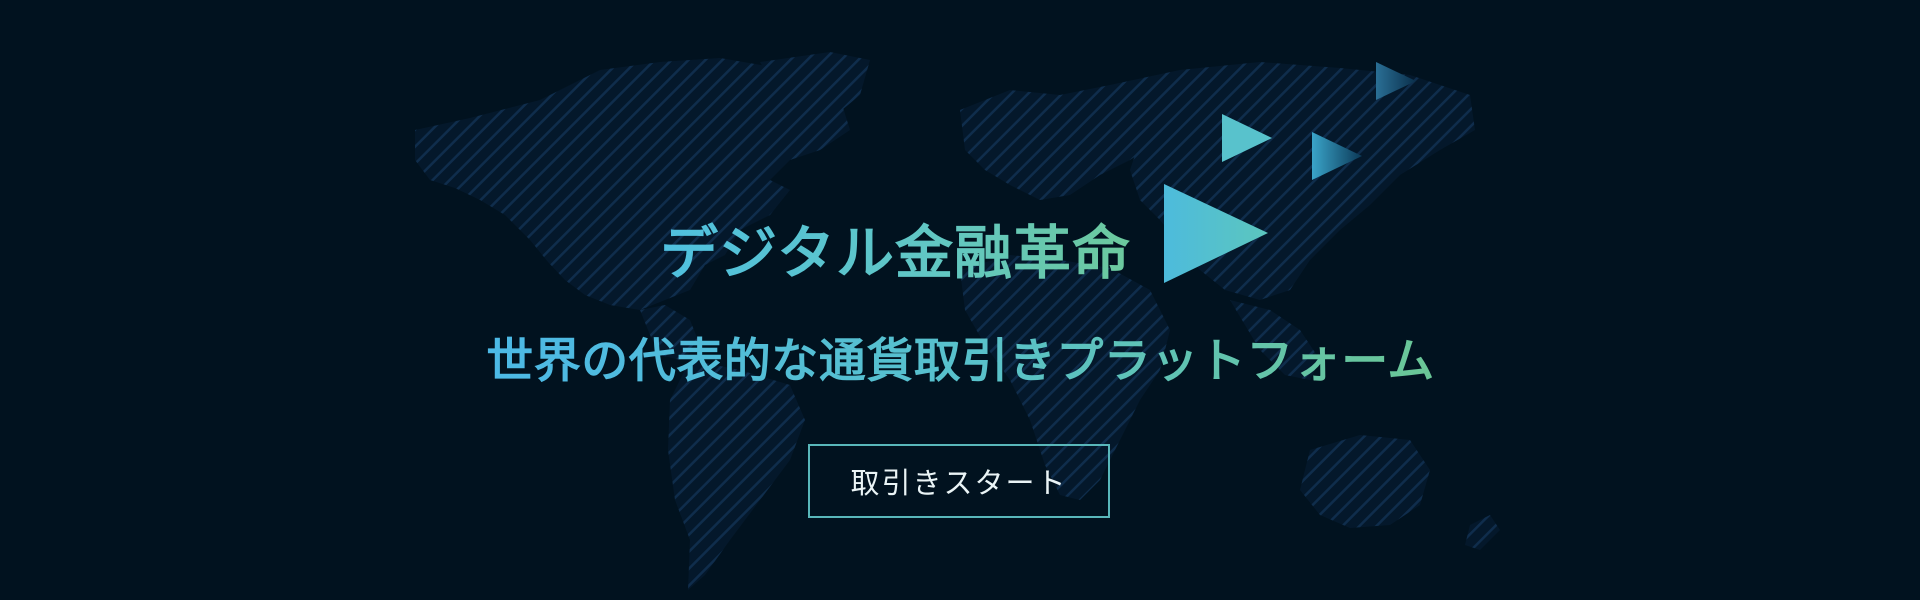 The height and width of the screenshot is (600, 1920). Describe the element at coordinates (1482, 532) in the screenshot. I see `island-new-zealand` at that location.